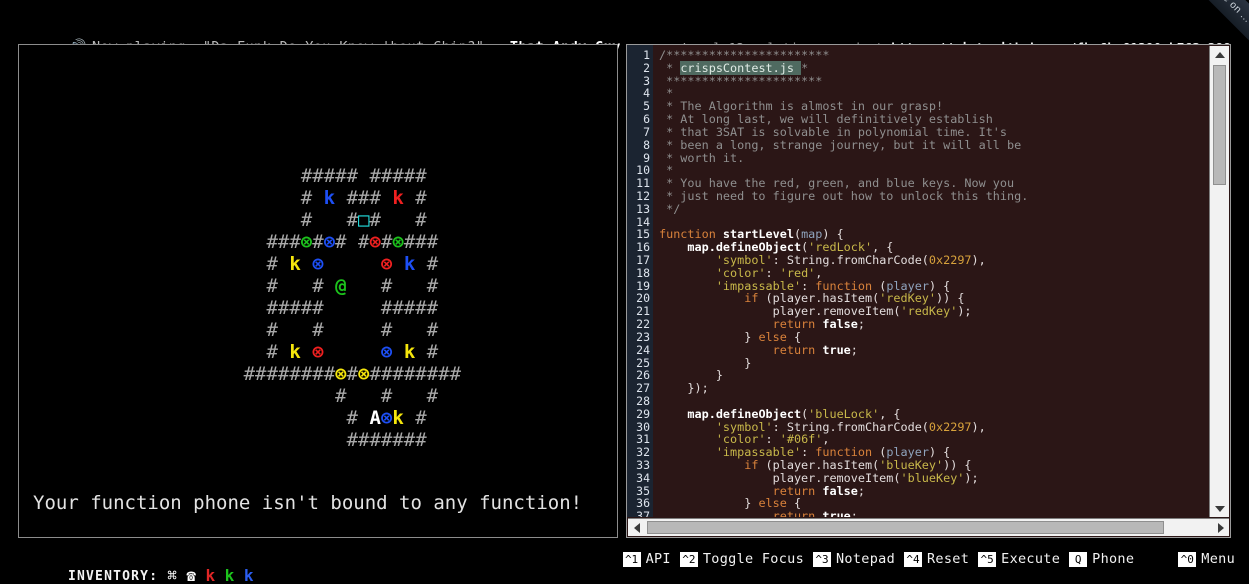  Describe the element at coordinates (1219, 54) in the screenshot. I see `scroll-up-button` at that location.